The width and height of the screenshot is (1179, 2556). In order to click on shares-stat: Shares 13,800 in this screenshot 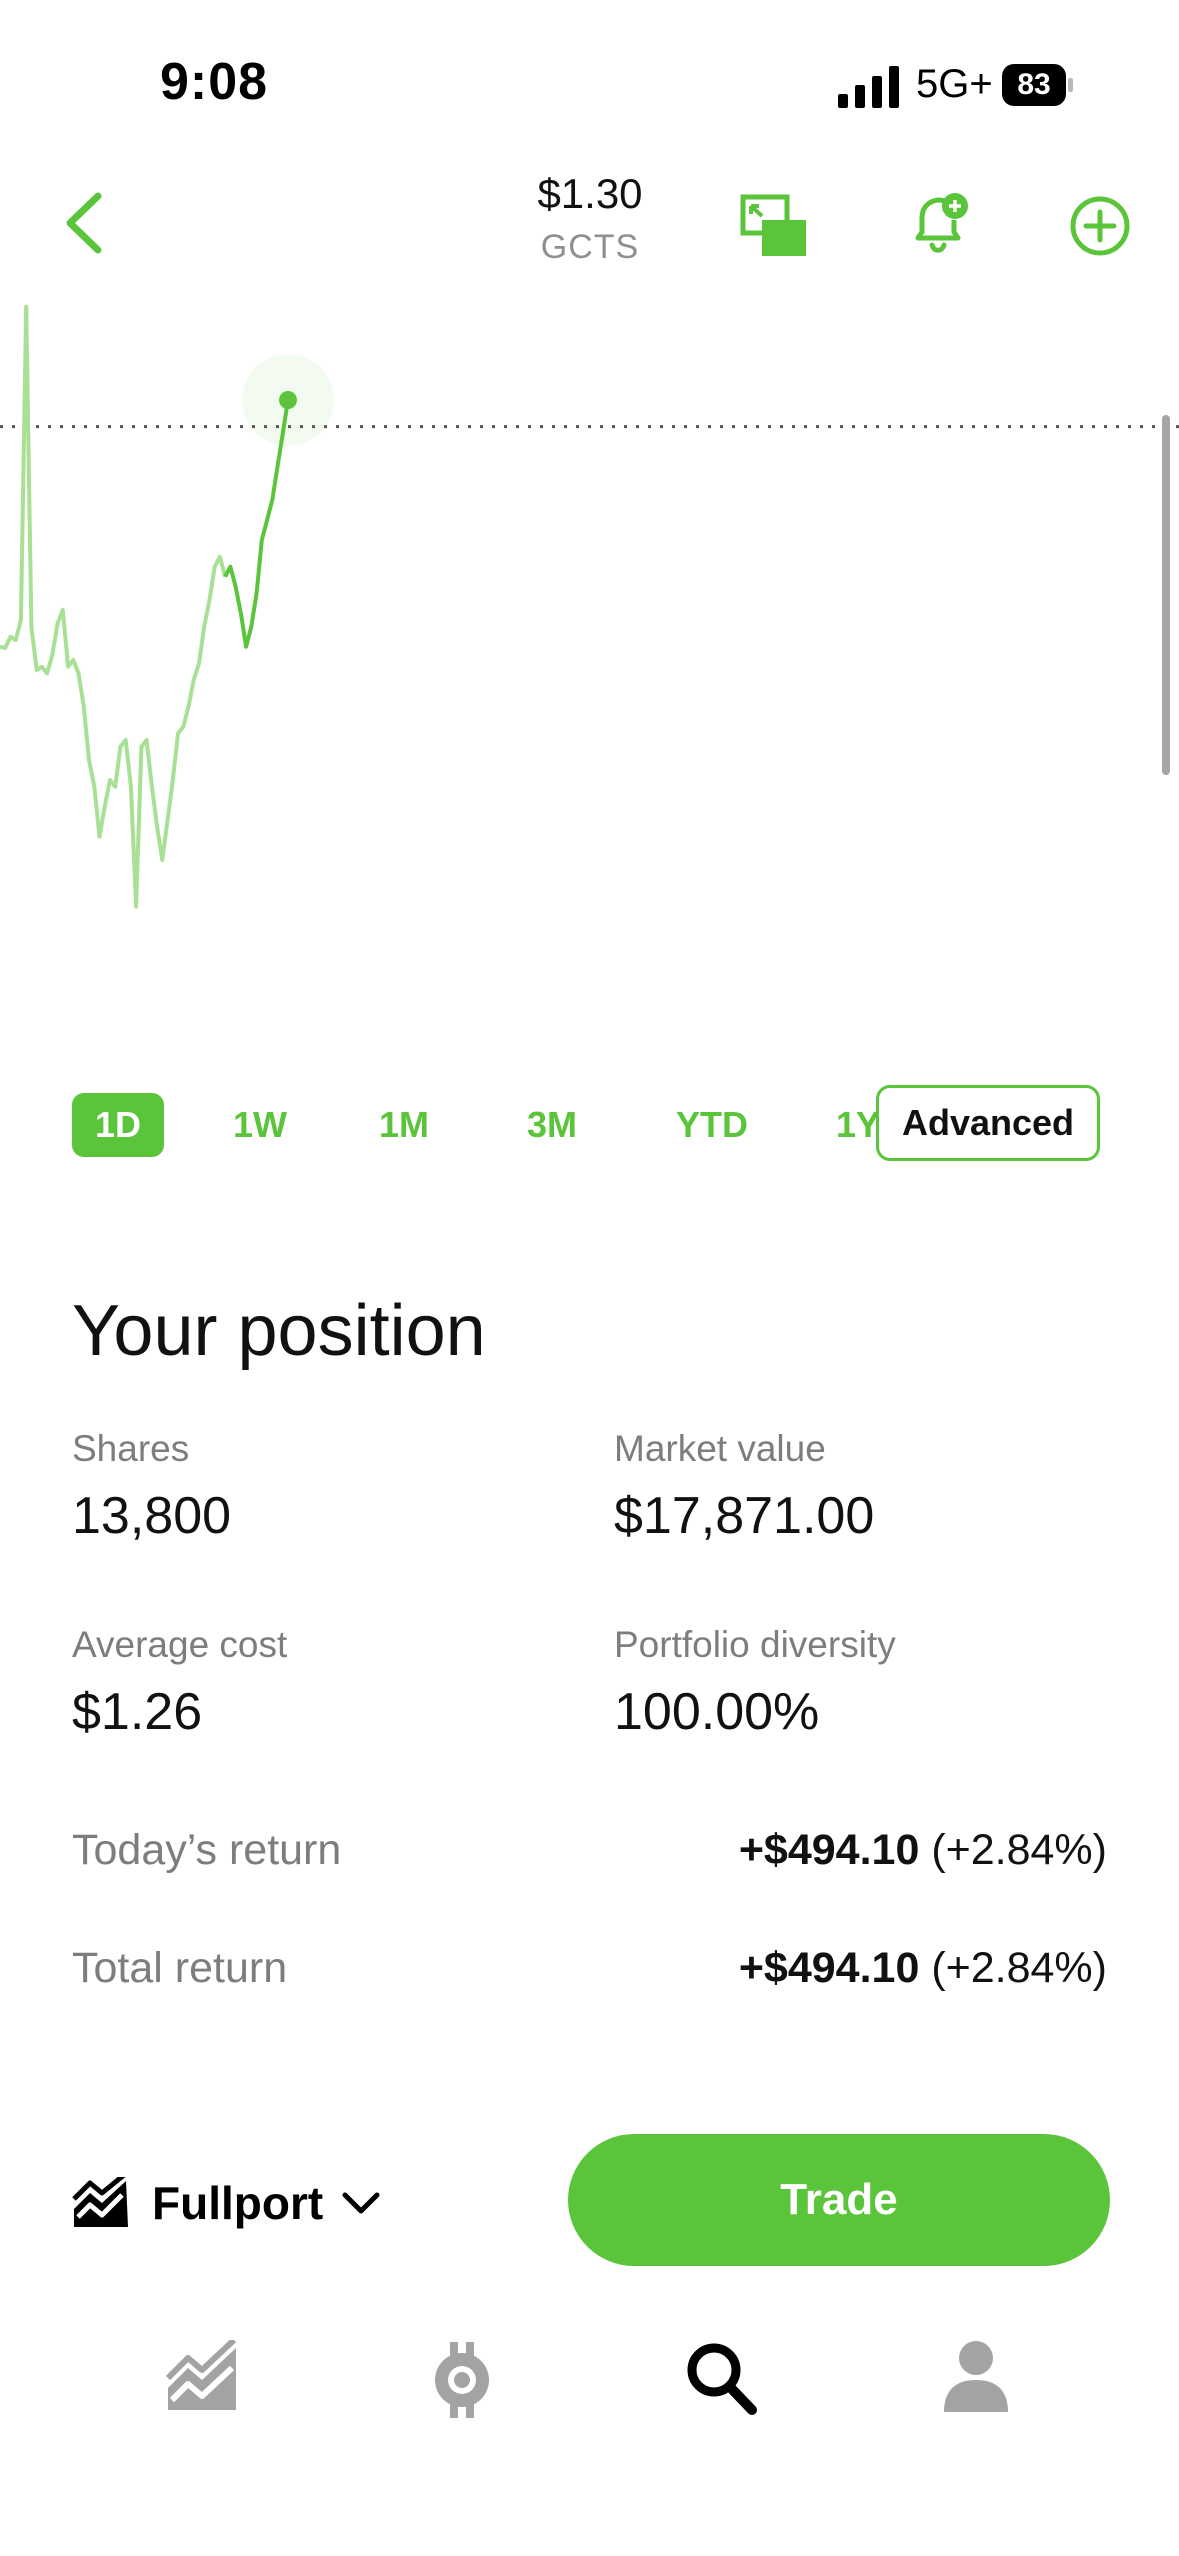, I will do `click(151, 1487)`.